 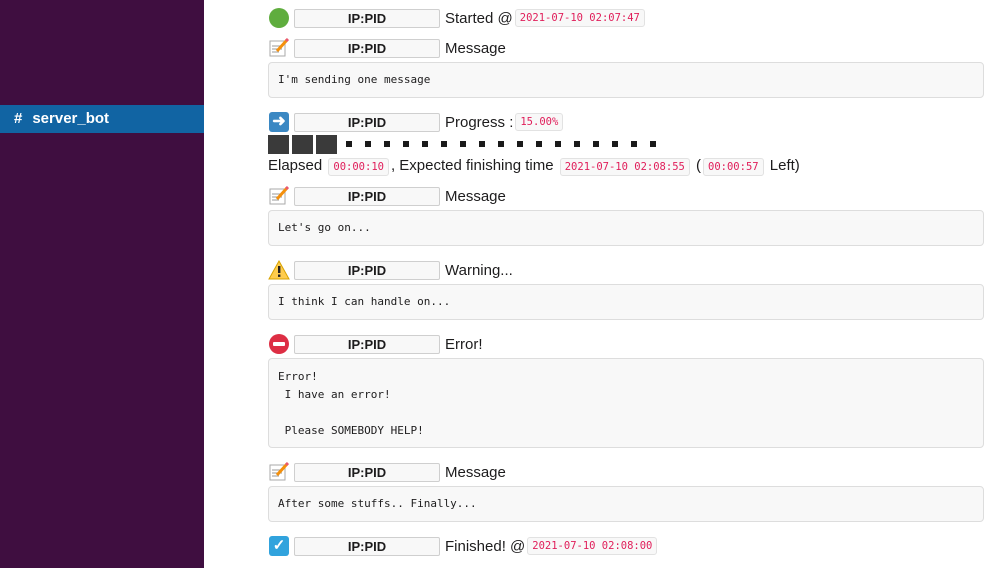 I want to click on progress-percent: 15.00%, so click(x=539, y=122).